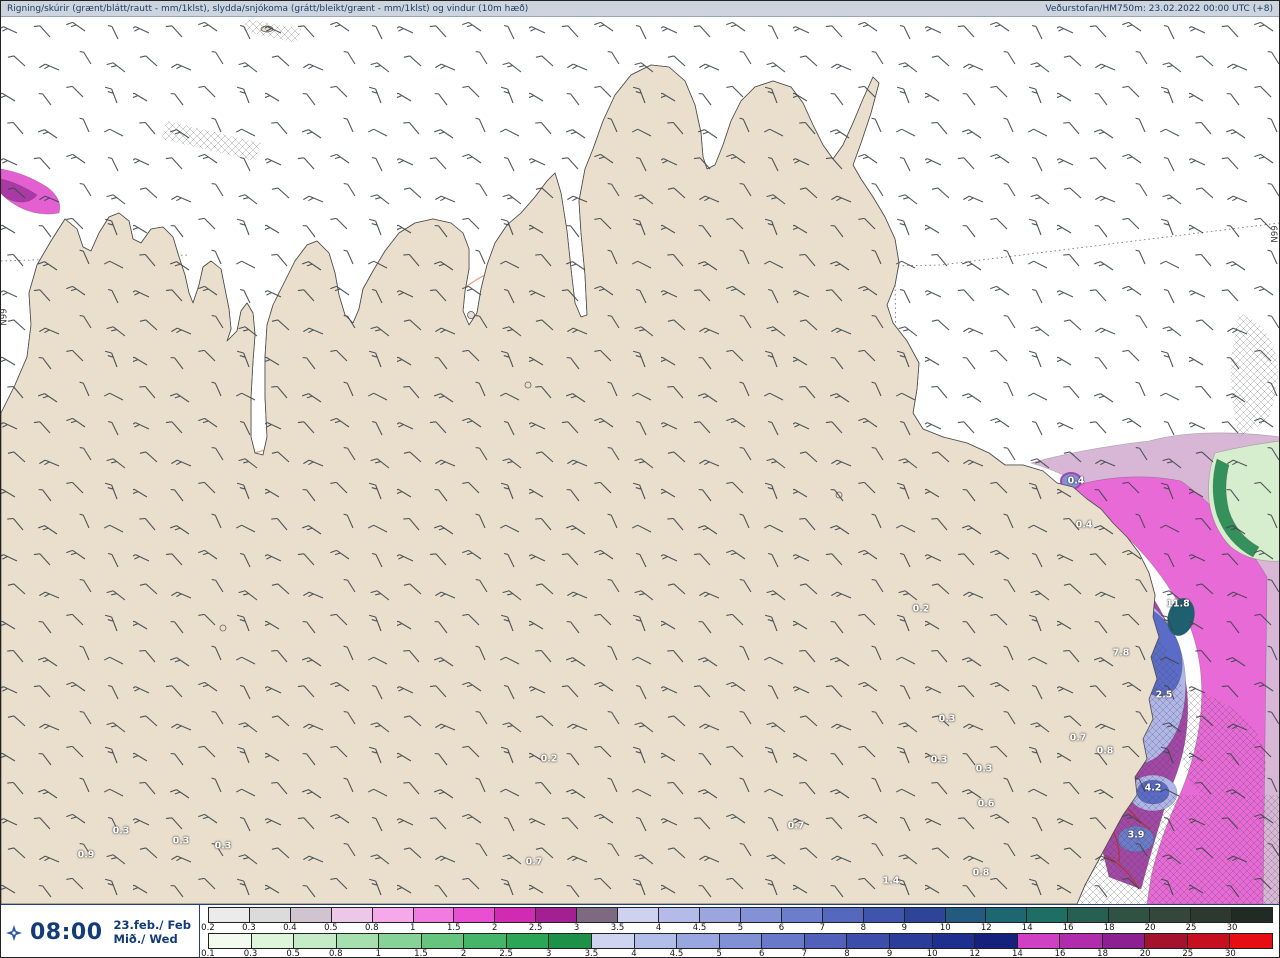  Describe the element at coordinates (904, 928) in the screenshot. I see `legend-tick-label: 9` at that location.